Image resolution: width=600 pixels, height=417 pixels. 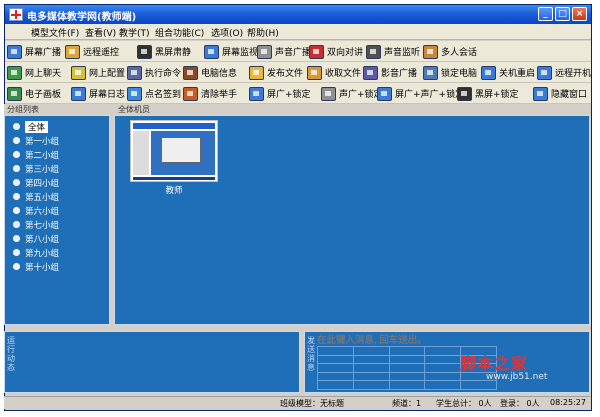 I want to click on menu-view: 查看(V), so click(x=100, y=32).